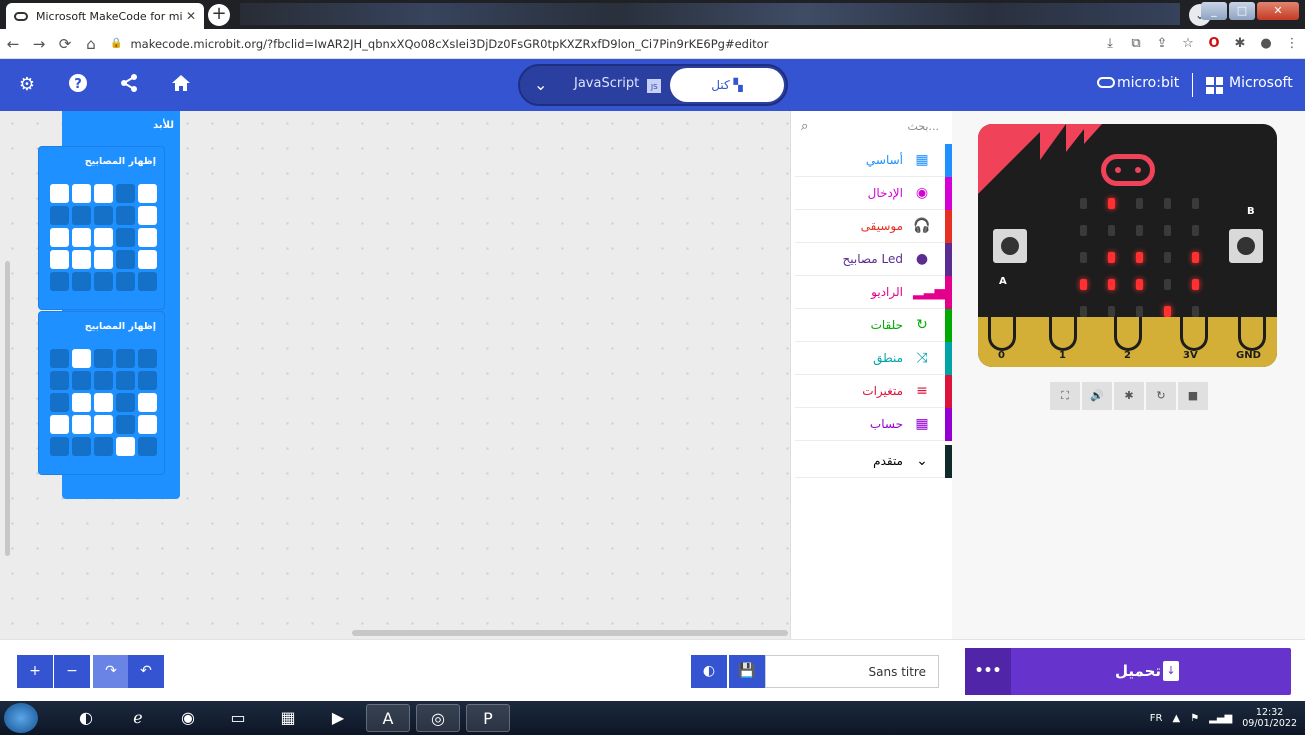 The image size is (1305, 735). What do you see at coordinates (488, 718) in the screenshot?
I see `powerpoint-icon: P` at bounding box center [488, 718].